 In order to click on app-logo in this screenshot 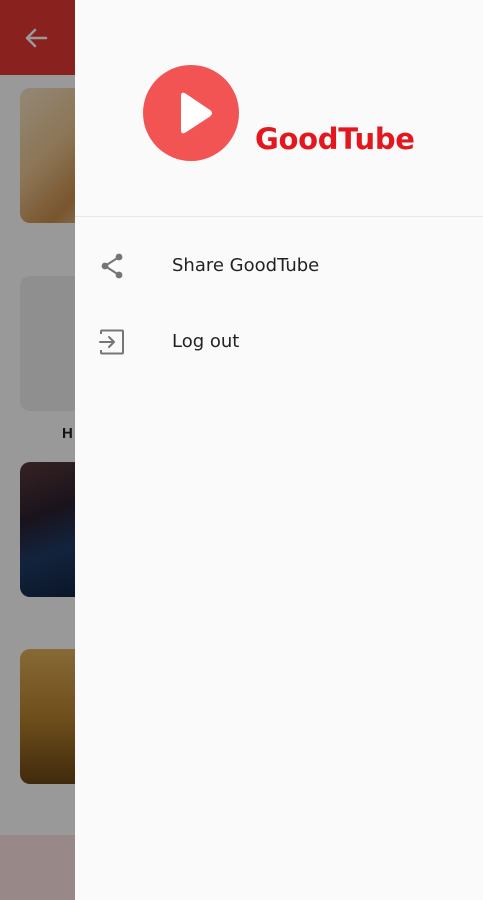, I will do `click(191, 113)`.